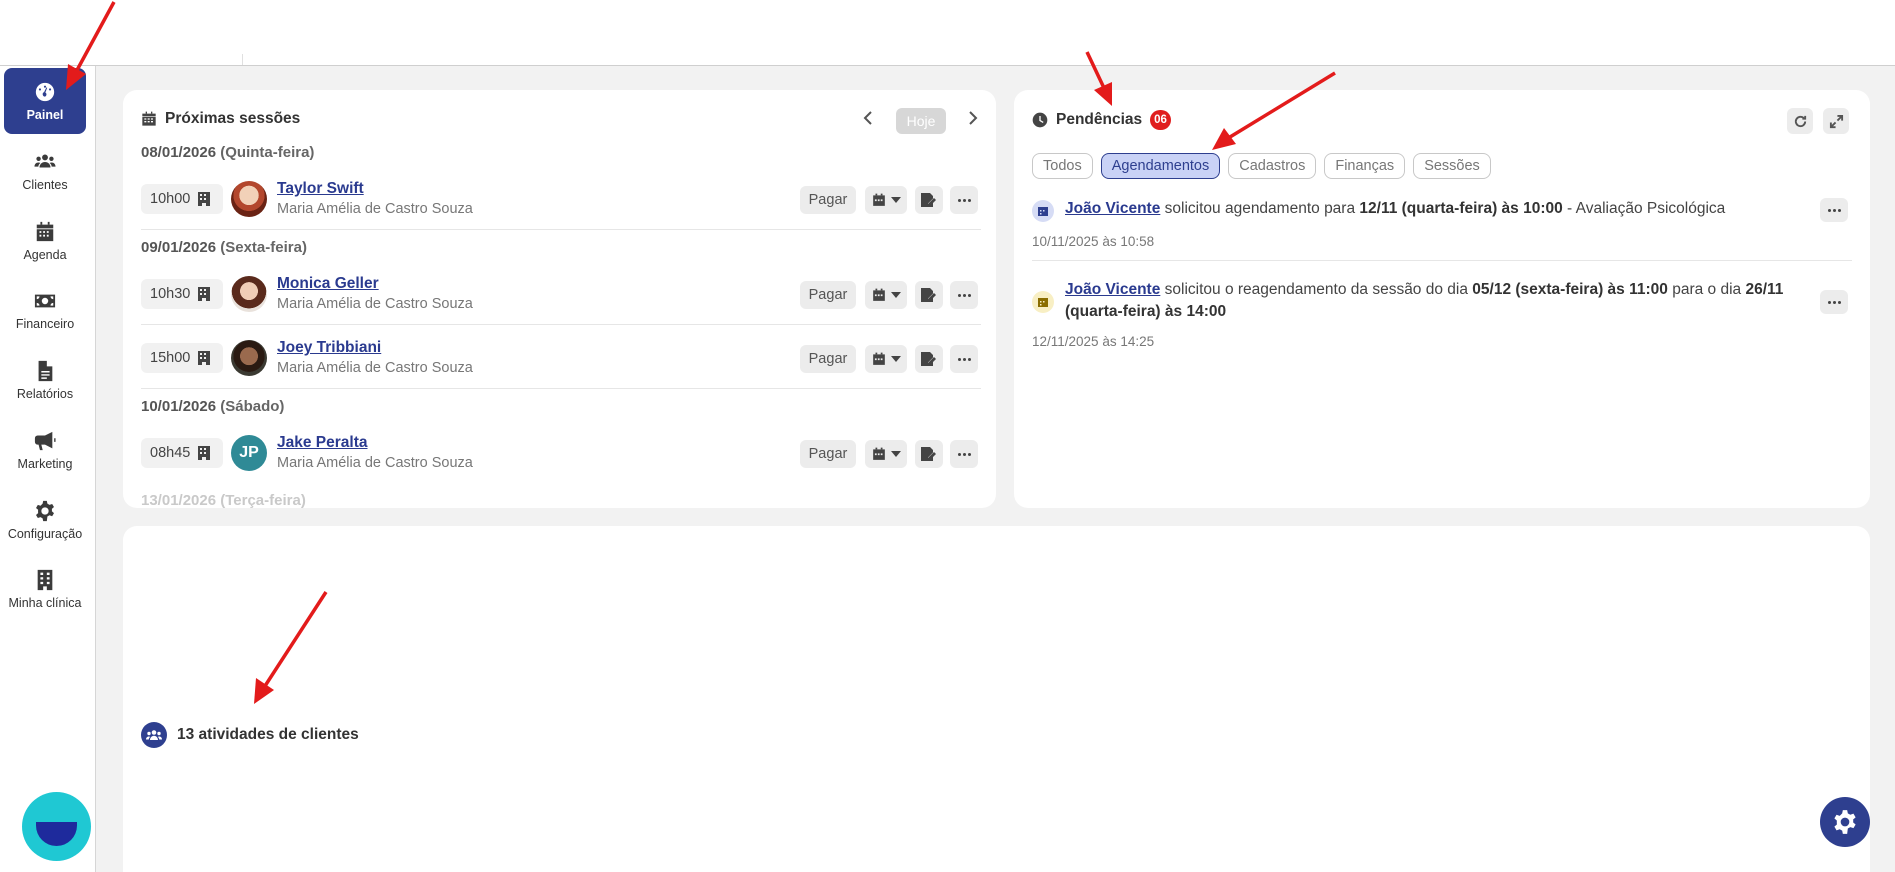  I want to click on sessions-title-text: Próximas sessões, so click(233, 118).